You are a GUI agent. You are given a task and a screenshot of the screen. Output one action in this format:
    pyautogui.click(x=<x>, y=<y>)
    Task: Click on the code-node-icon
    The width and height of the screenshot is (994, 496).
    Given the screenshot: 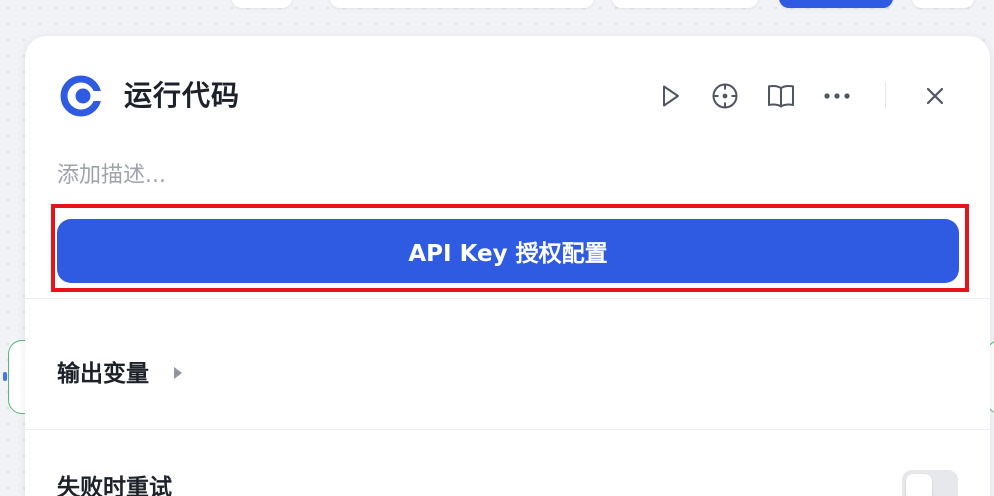 What is the action you would take?
    pyautogui.click(x=82, y=96)
    